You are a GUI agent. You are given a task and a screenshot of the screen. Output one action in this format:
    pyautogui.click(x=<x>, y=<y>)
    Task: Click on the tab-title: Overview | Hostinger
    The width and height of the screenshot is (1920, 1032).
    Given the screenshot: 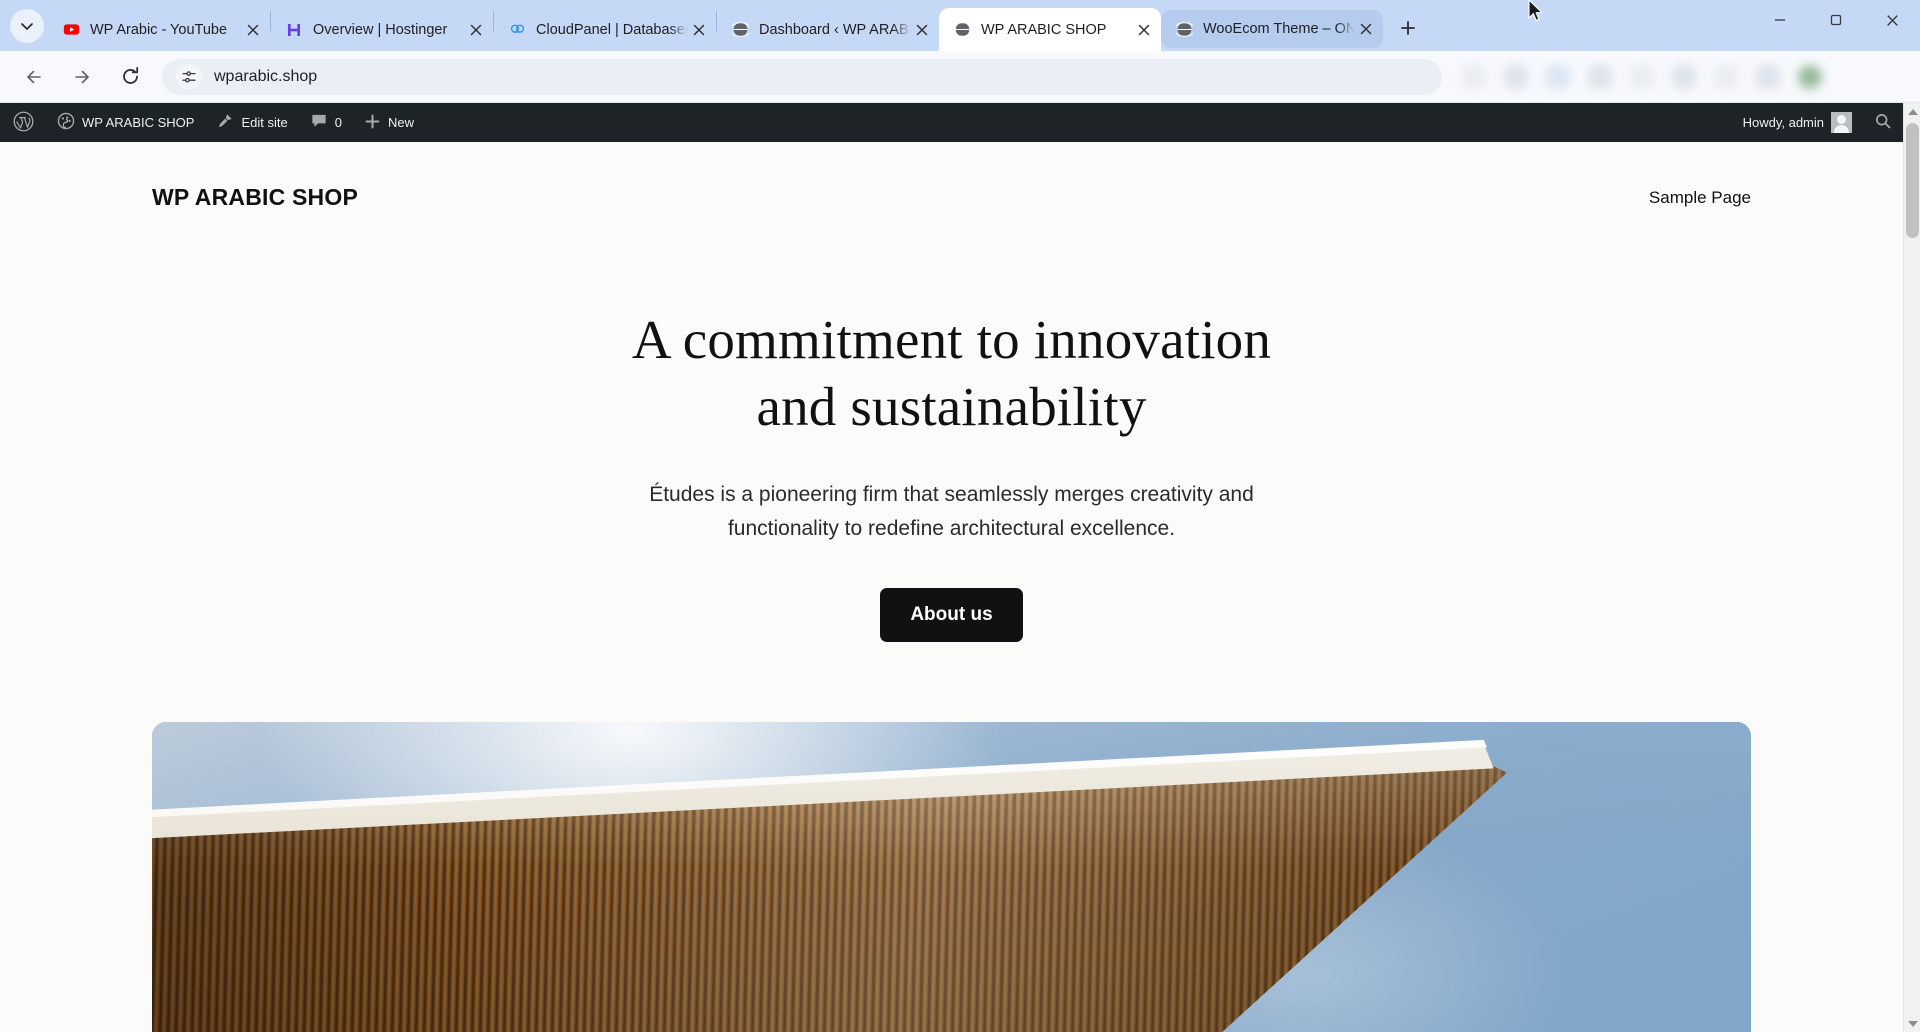 What is the action you would take?
    pyautogui.click(x=380, y=29)
    